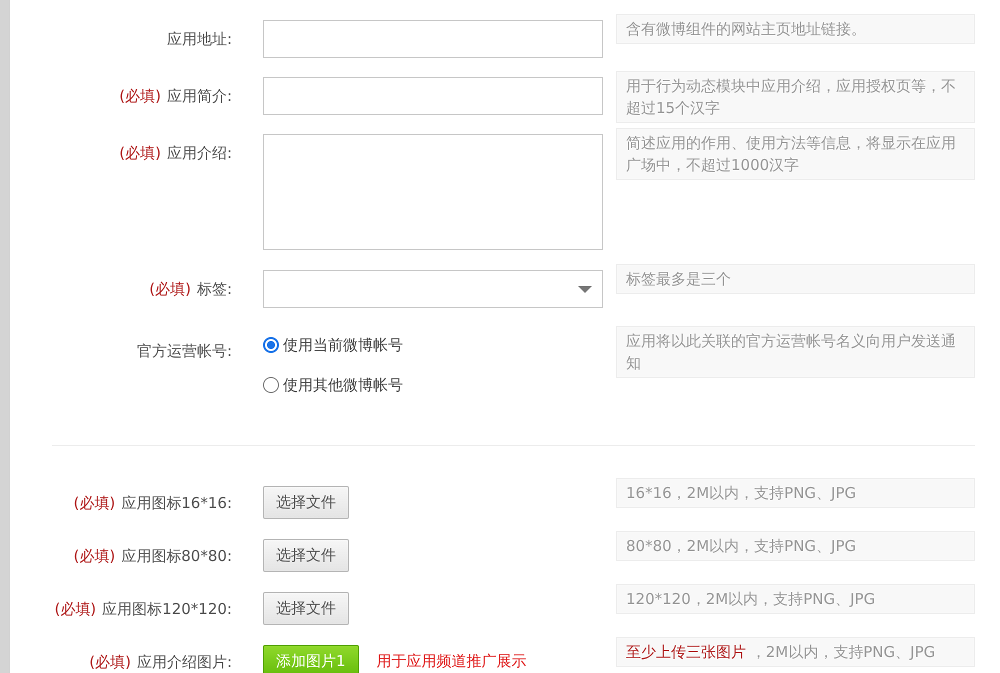 The height and width of the screenshot is (673, 1000). What do you see at coordinates (184, 662) in the screenshot?
I see `field-label: 应用介绍图片:` at bounding box center [184, 662].